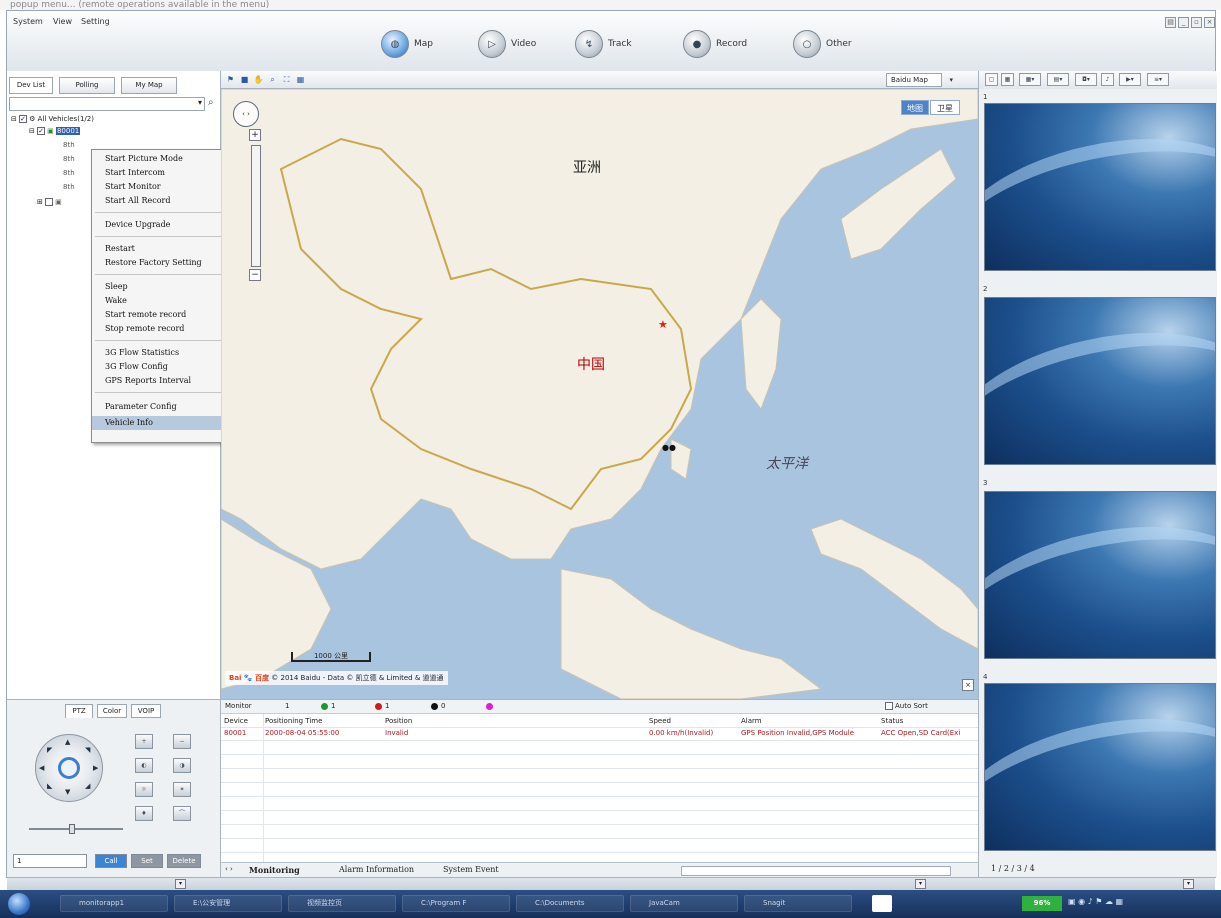  Describe the element at coordinates (184, 861) in the screenshot. I see `preset-delete-button: Delete` at that location.